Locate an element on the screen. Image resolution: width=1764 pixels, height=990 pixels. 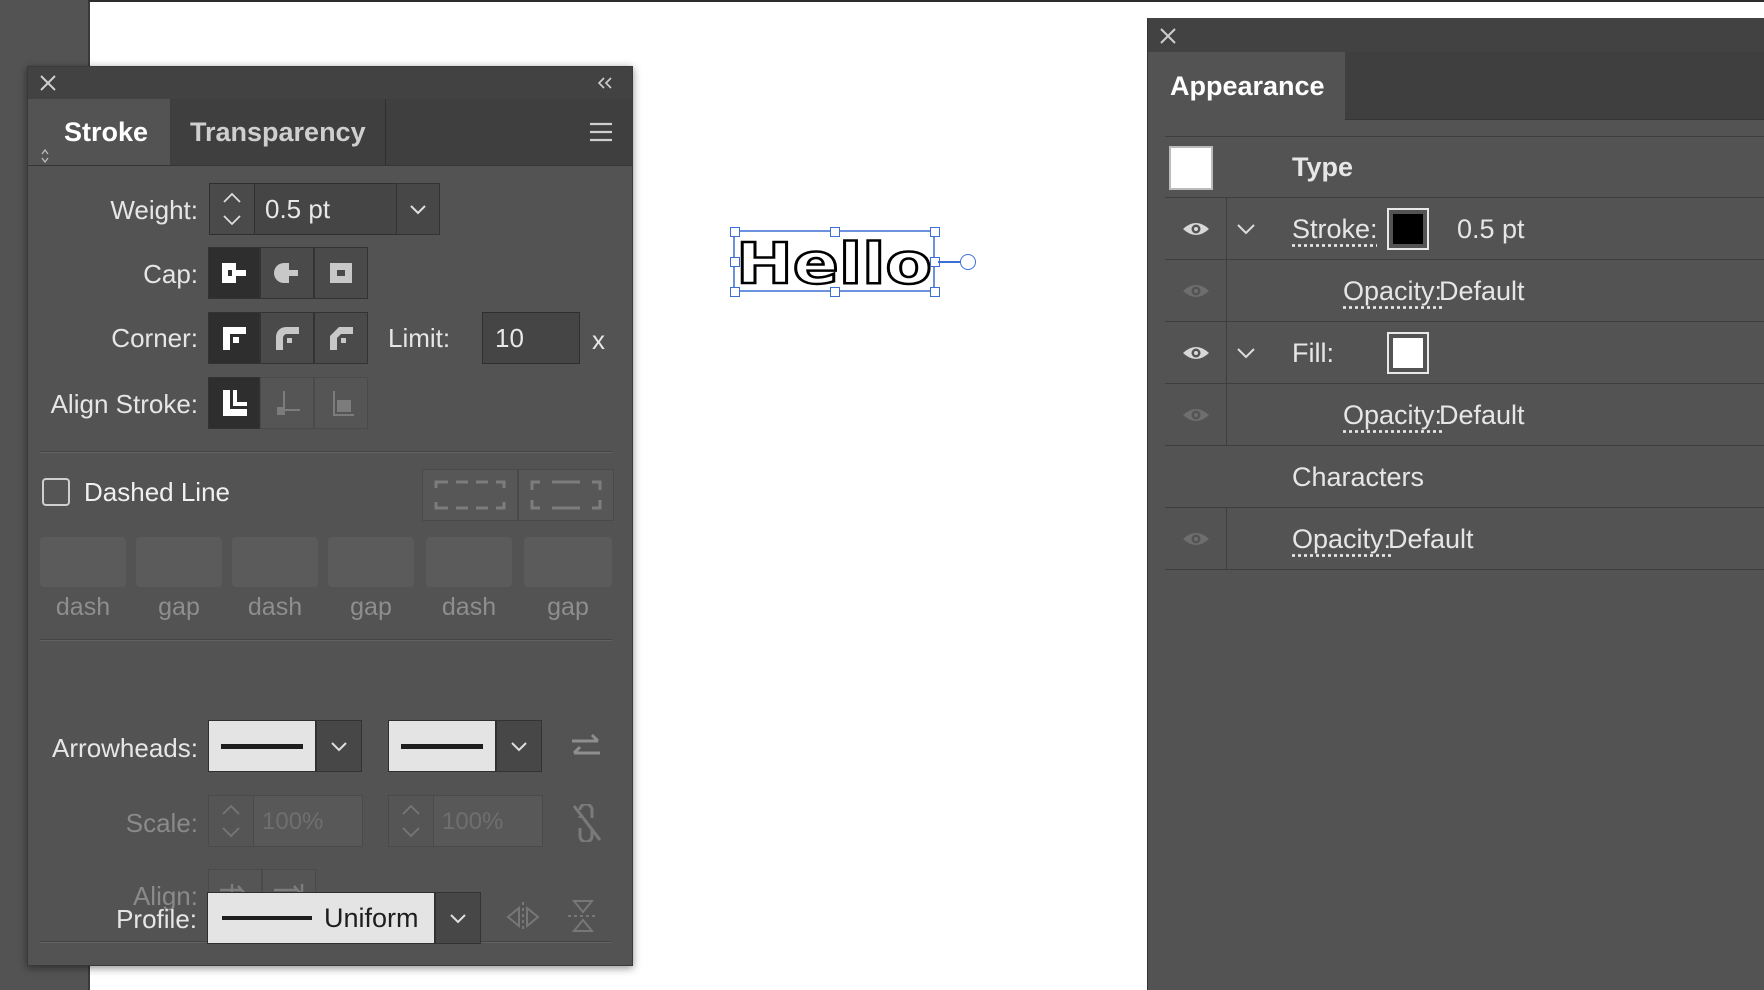
limit-suffix: x is located at coordinates (602, 341).